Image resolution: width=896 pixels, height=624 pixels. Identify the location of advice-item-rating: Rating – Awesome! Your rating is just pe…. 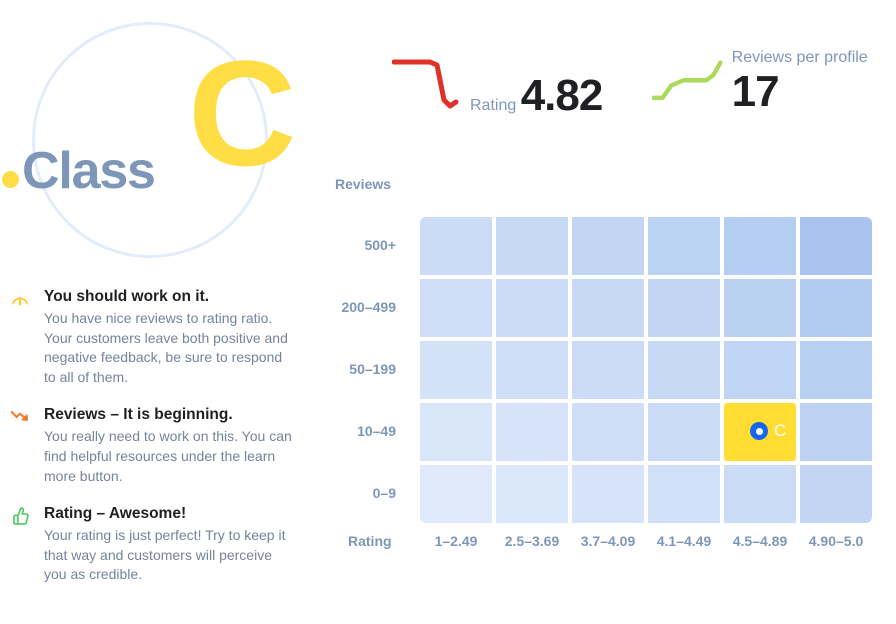
(165, 544).